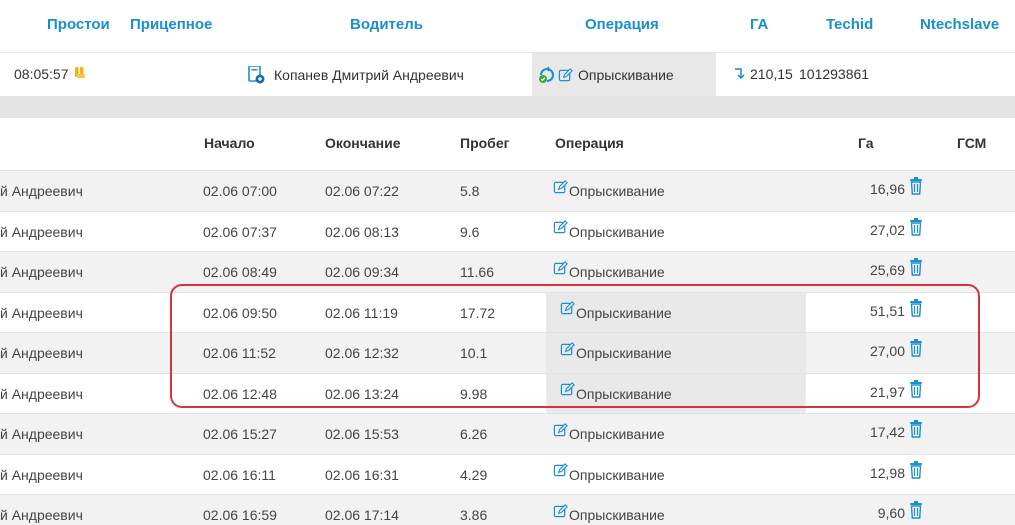 The image size is (1015, 525). I want to click on row-ga: 17,42, so click(887, 432).